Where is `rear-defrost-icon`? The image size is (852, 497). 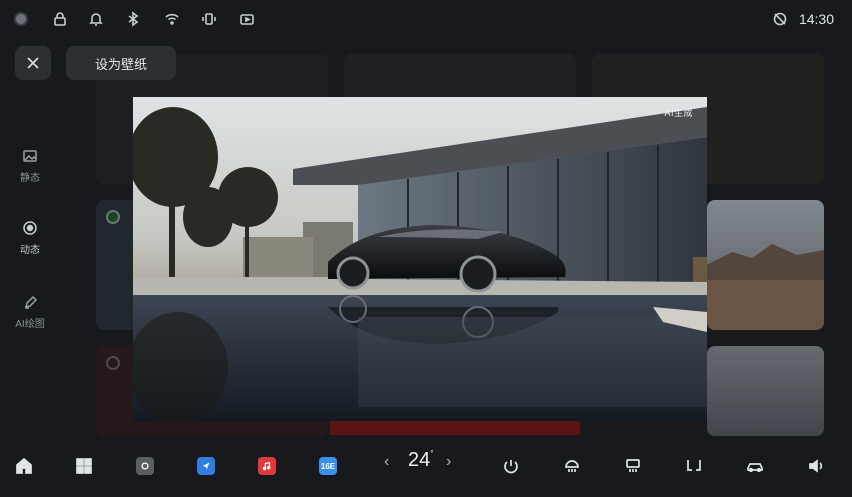 rear-defrost-icon is located at coordinates (633, 465).